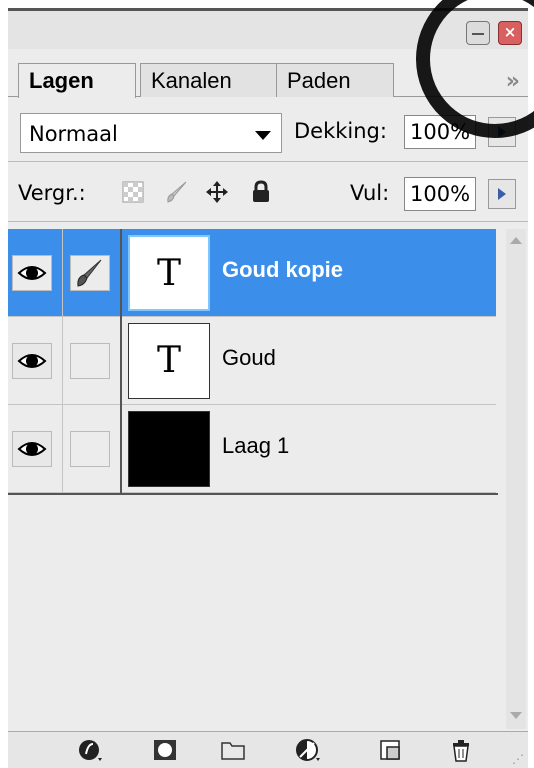  What do you see at coordinates (211, 80) in the screenshot?
I see `tab-kanalen: Kanalen` at bounding box center [211, 80].